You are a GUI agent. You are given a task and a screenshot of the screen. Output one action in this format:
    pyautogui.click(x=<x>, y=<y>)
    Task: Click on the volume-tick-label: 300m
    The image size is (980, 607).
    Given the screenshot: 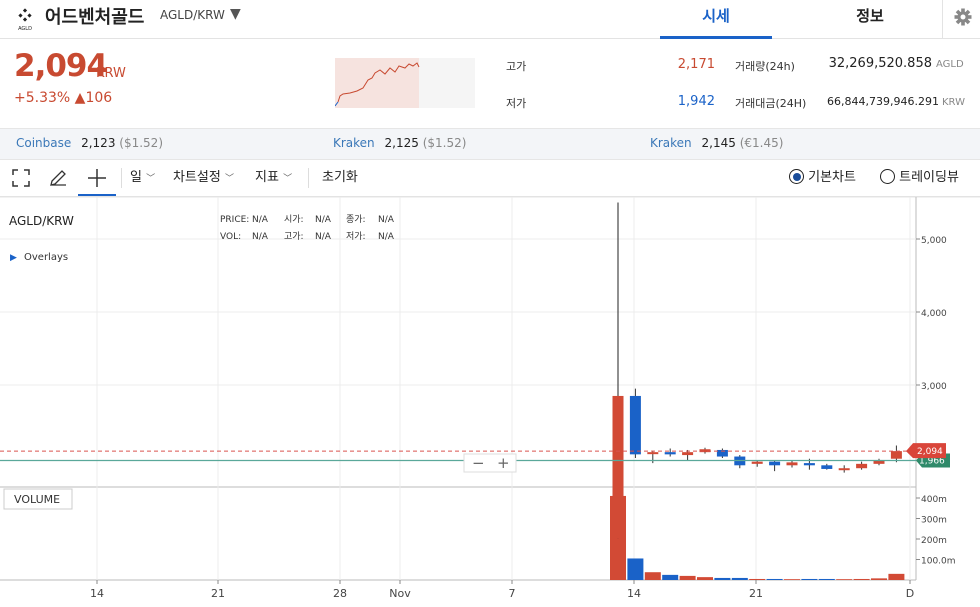 What is the action you would take?
    pyautogui.click(x=934, y=521)
    